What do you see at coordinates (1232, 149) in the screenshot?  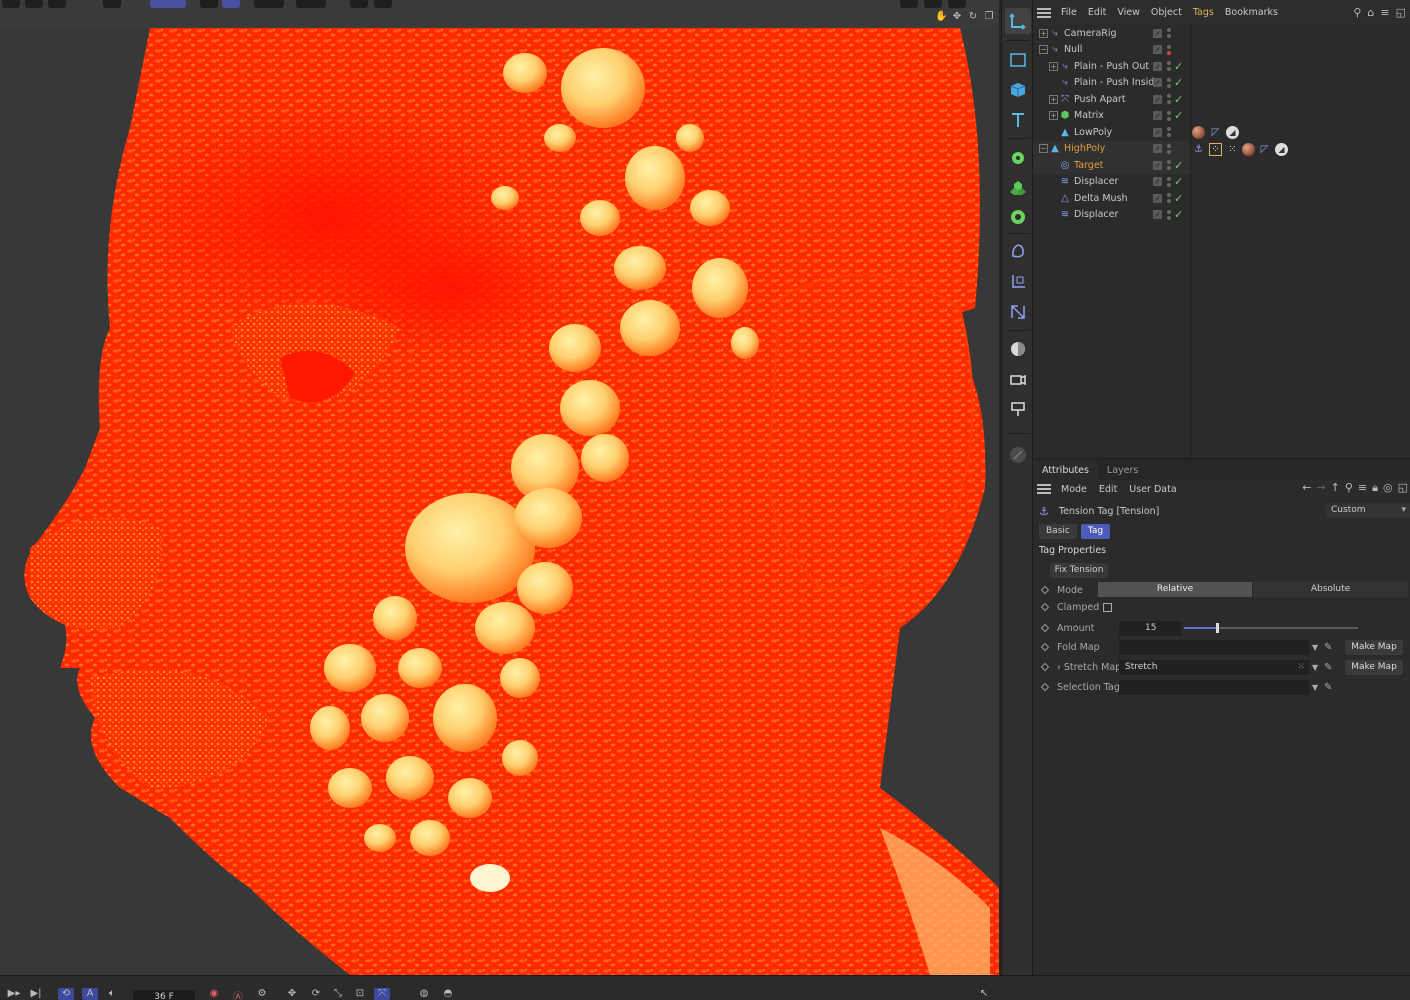 I see `vertex-map-tag-icon: ⁙` at bounding box center [1232, 149].